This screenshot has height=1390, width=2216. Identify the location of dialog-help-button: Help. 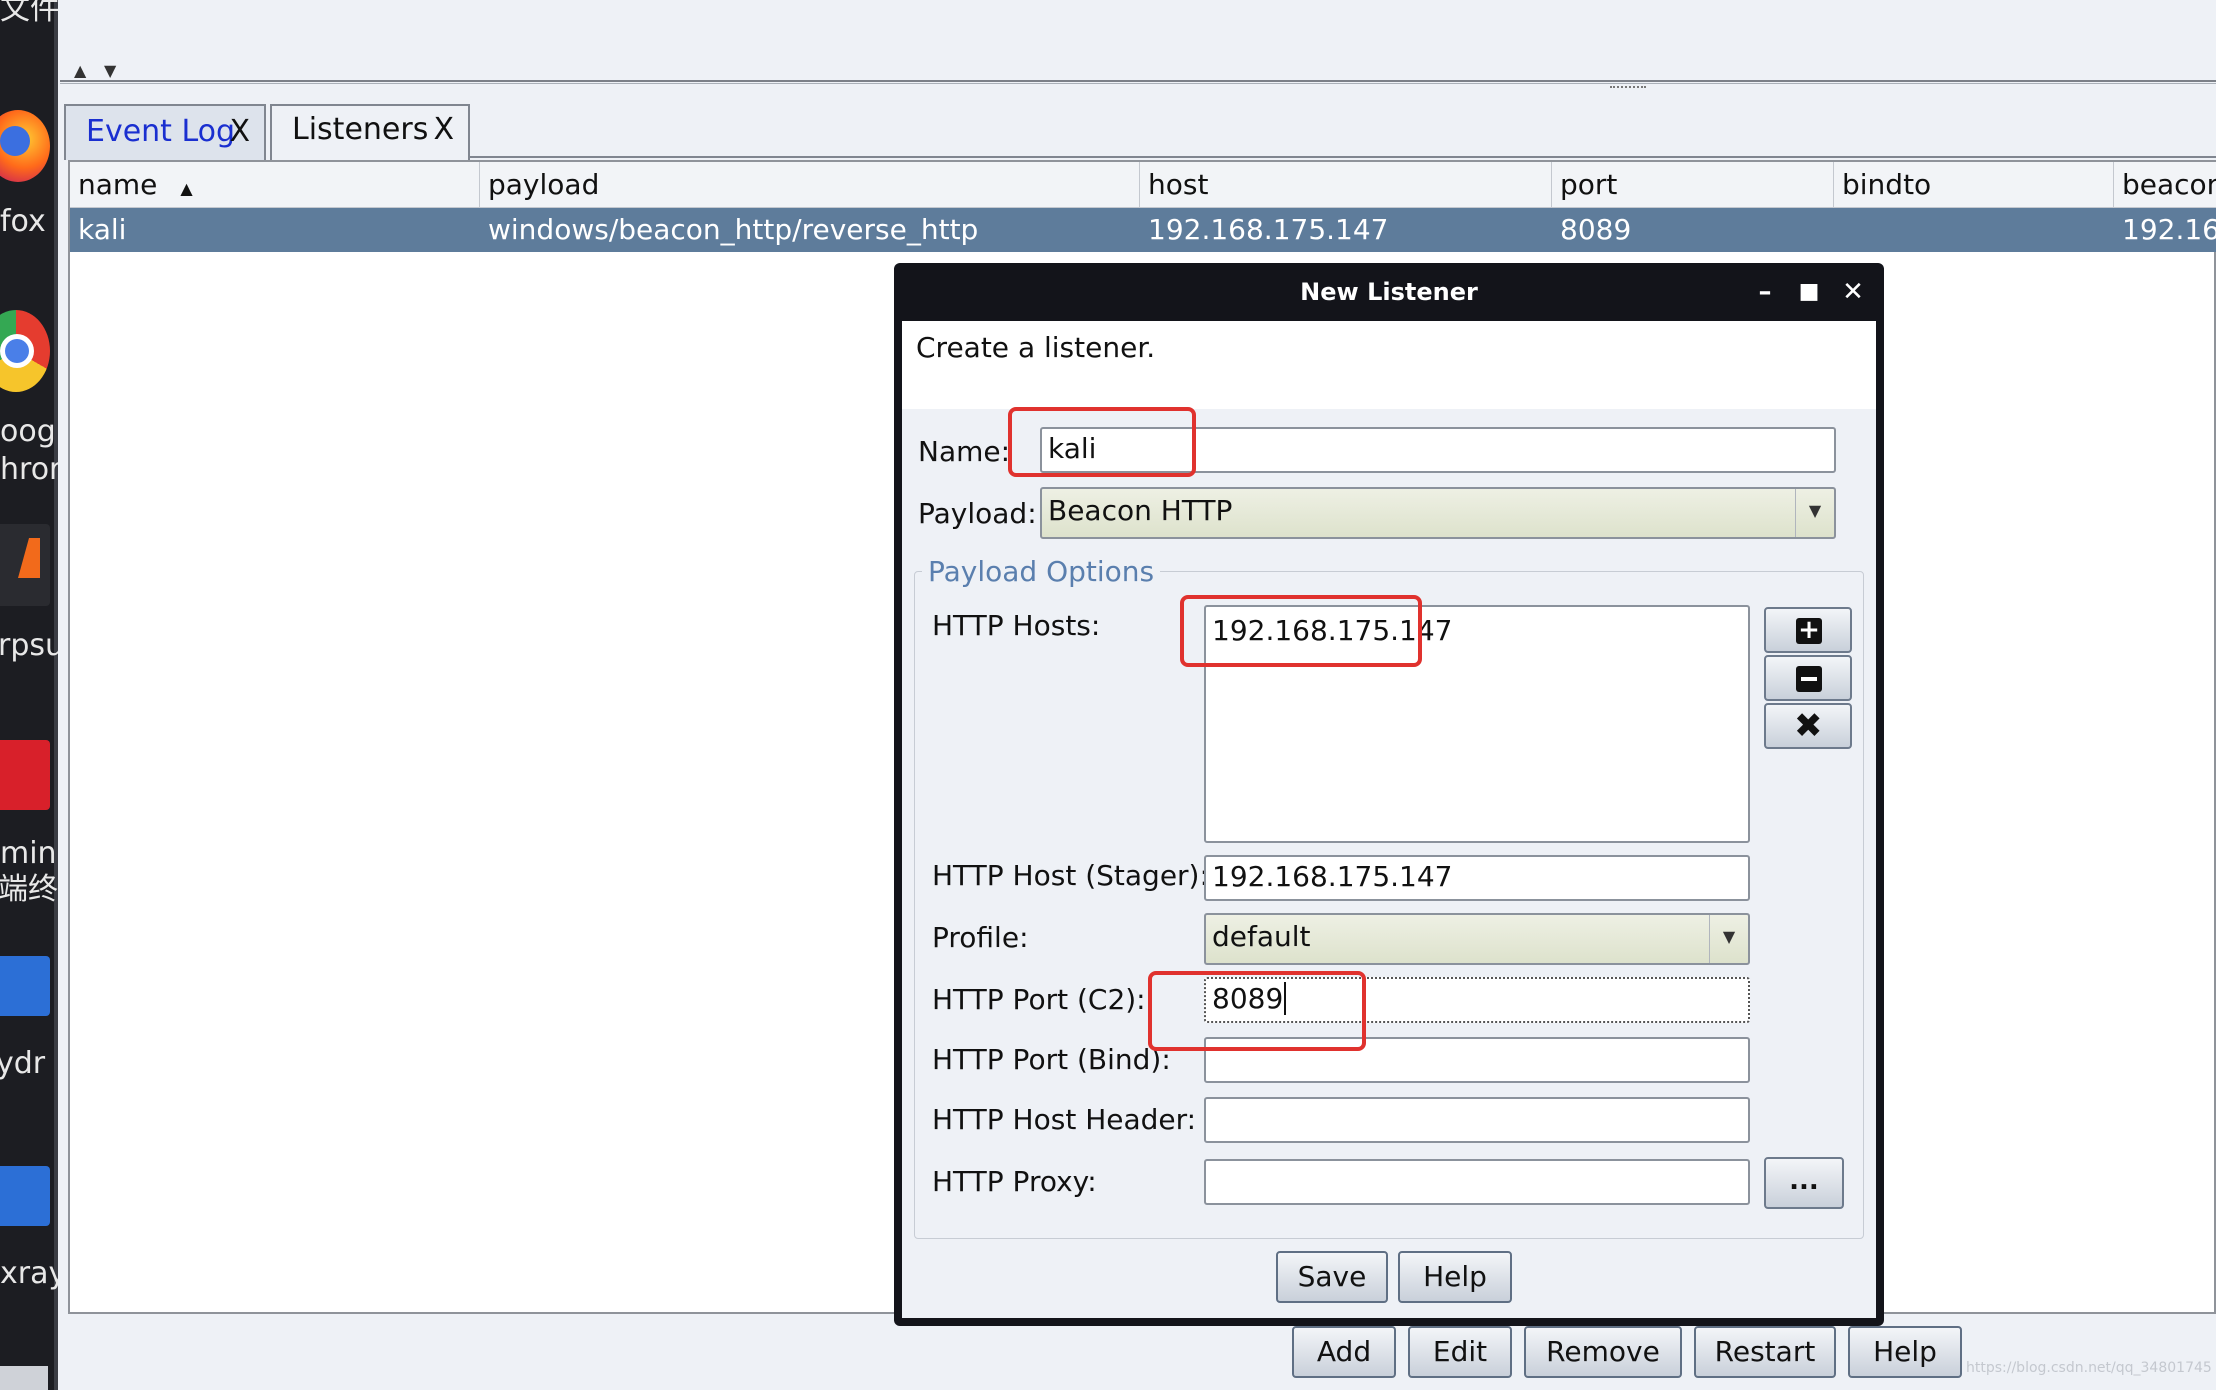
(1455, 1277).